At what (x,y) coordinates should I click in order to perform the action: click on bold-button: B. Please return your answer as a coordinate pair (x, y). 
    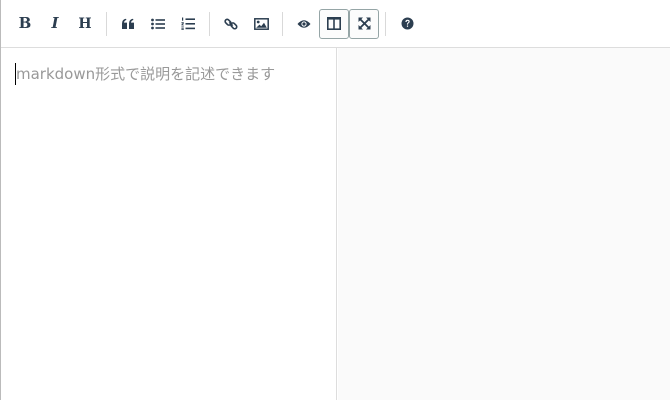
    Looking at the image, I should click on (25, 24).